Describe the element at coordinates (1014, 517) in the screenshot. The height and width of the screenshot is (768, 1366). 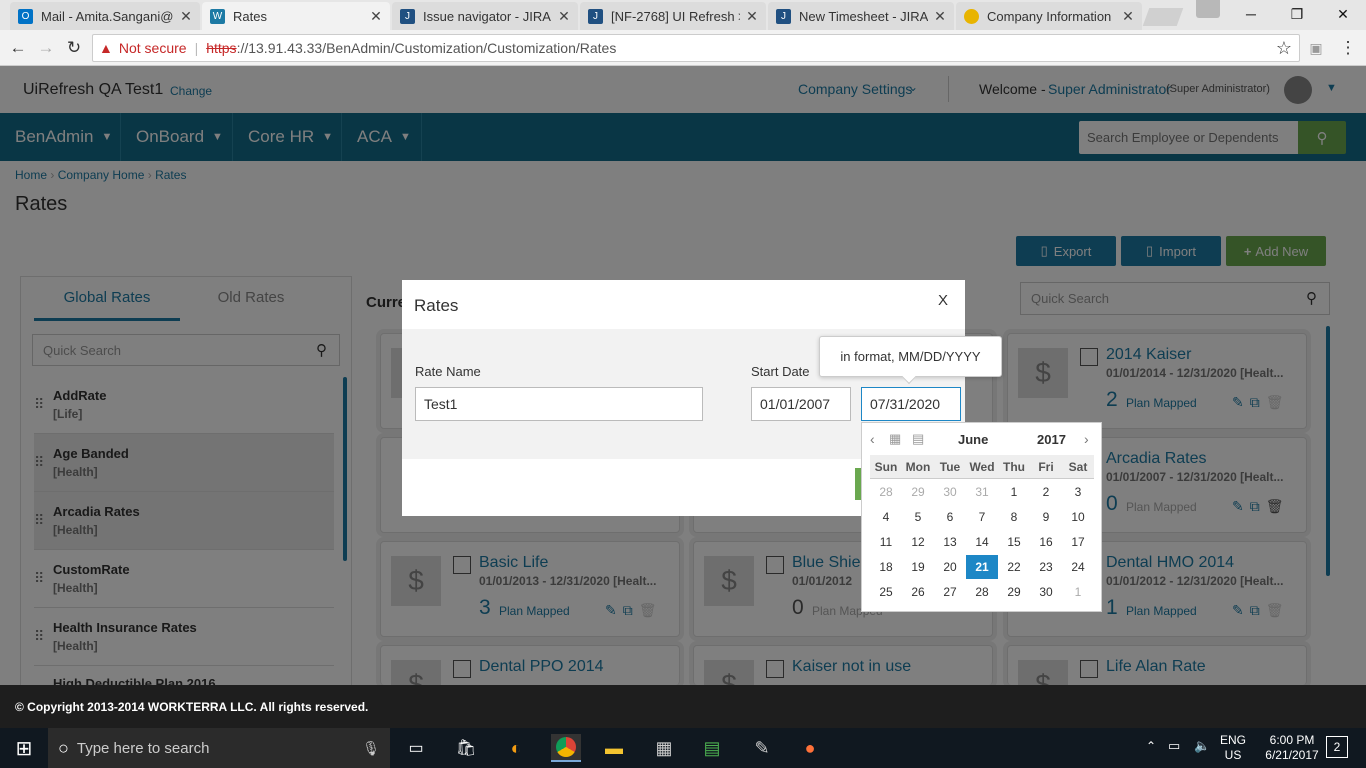
I see `calendar-day: 8` at that location.